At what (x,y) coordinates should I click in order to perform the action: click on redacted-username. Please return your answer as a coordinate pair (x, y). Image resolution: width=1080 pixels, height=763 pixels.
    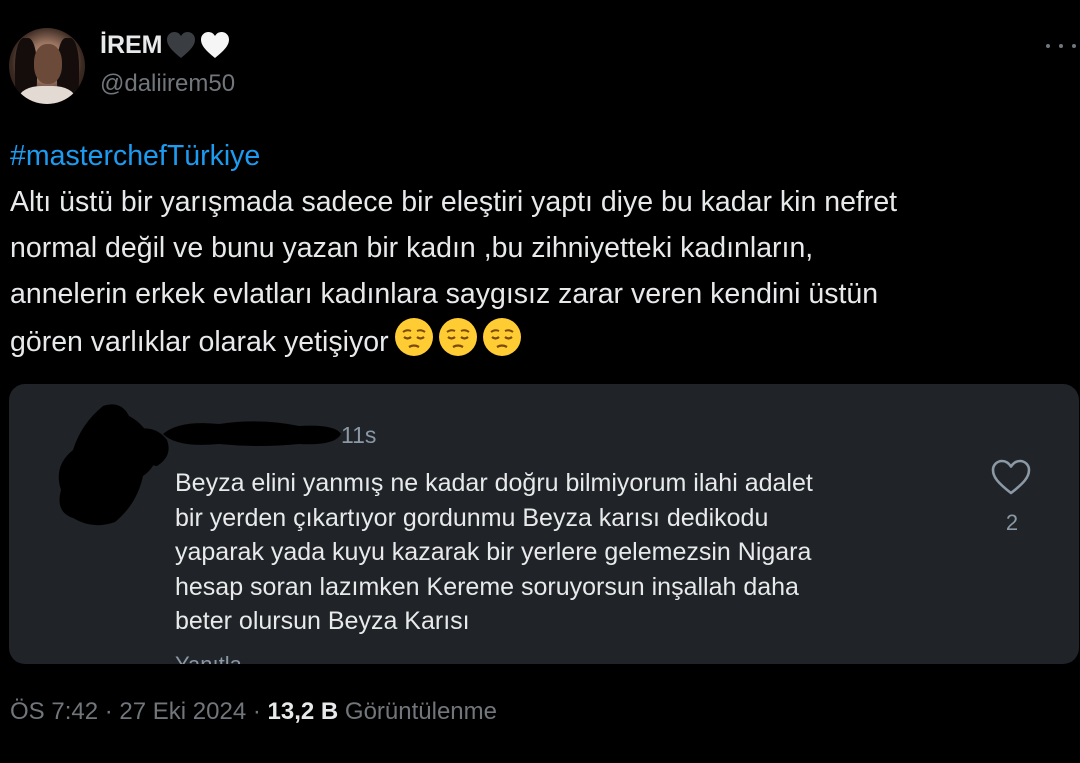
    Looking at the image, I should click on (252, 433).